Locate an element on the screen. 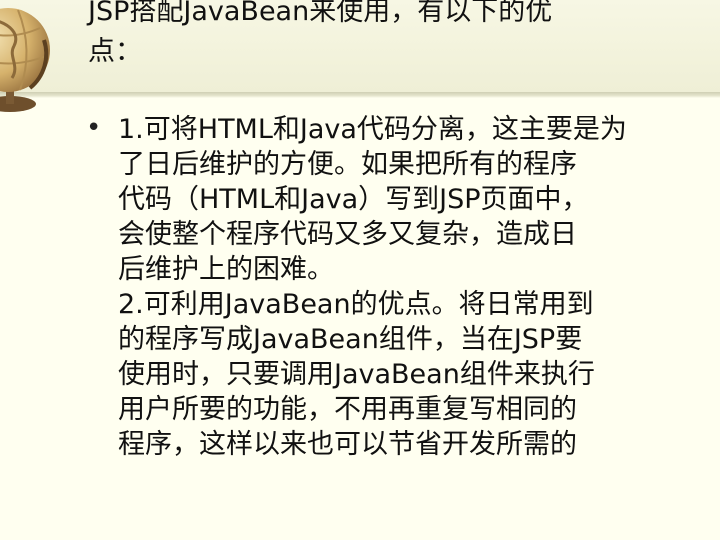 The height and width of the screenshot is (540, 720). title-line: JSP搭配JavaBean来使用，有以下的优 is located at coordinates (320, 13).